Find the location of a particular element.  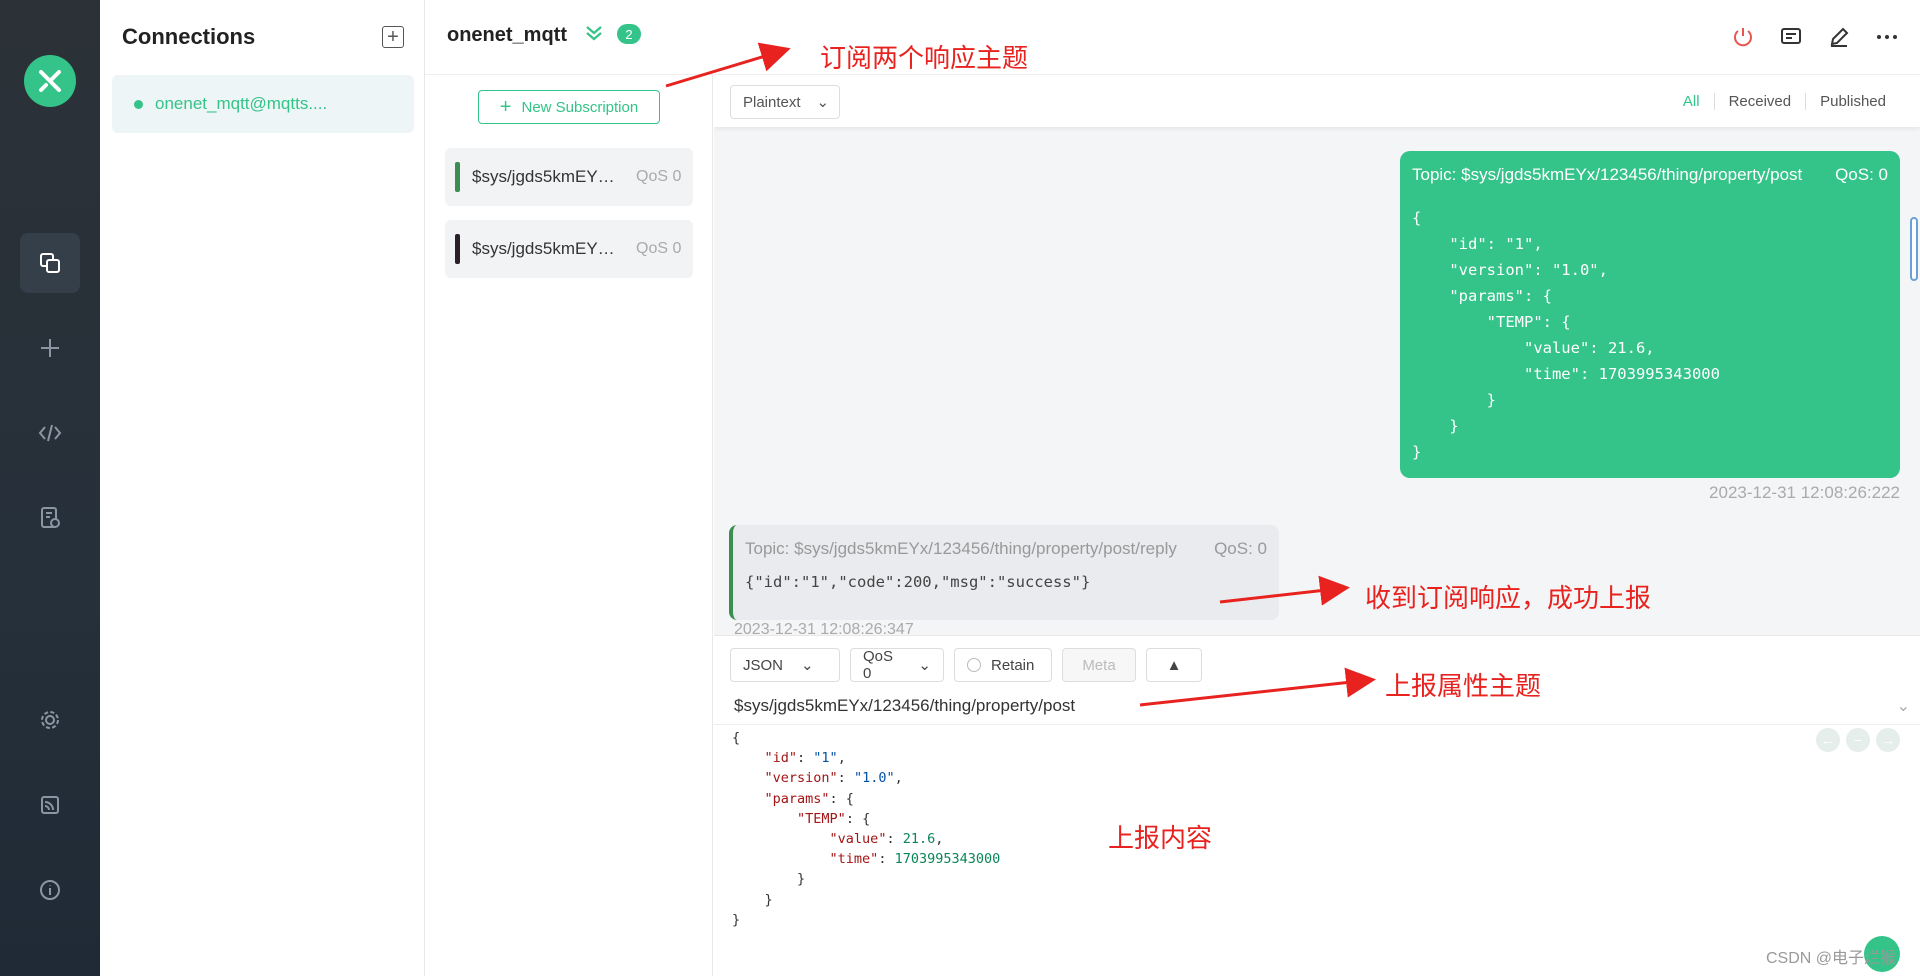

payload-format-value: Plaintext is located at coordinates (772, 102).